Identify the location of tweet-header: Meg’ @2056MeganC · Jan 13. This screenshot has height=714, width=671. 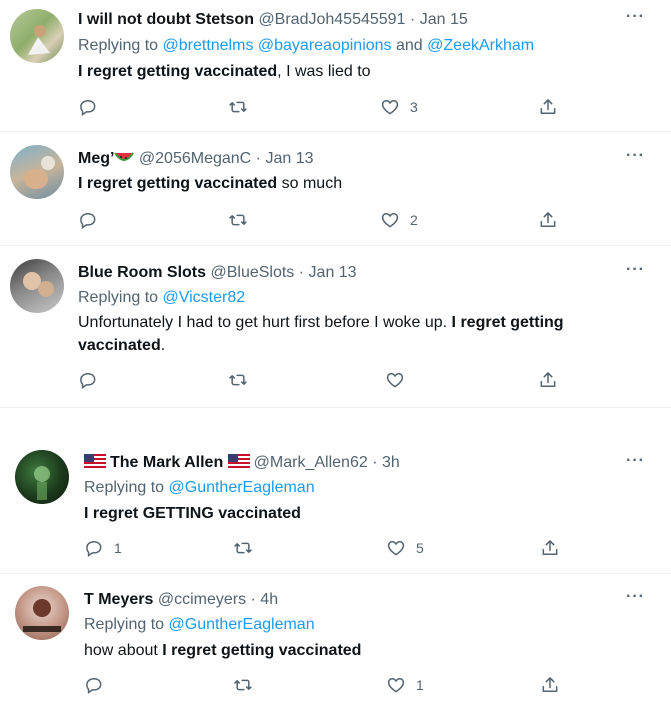
(195, 159).